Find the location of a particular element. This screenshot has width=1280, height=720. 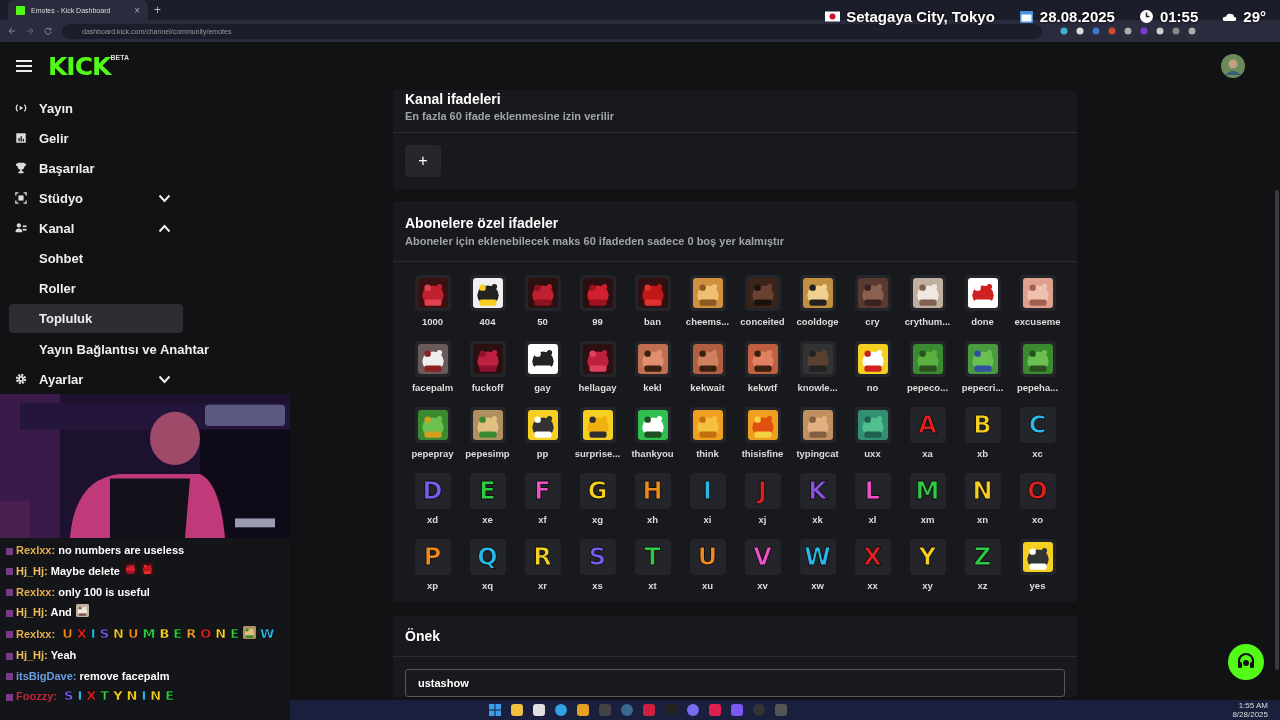

scrollbar is located at coordinates (1277, 430).